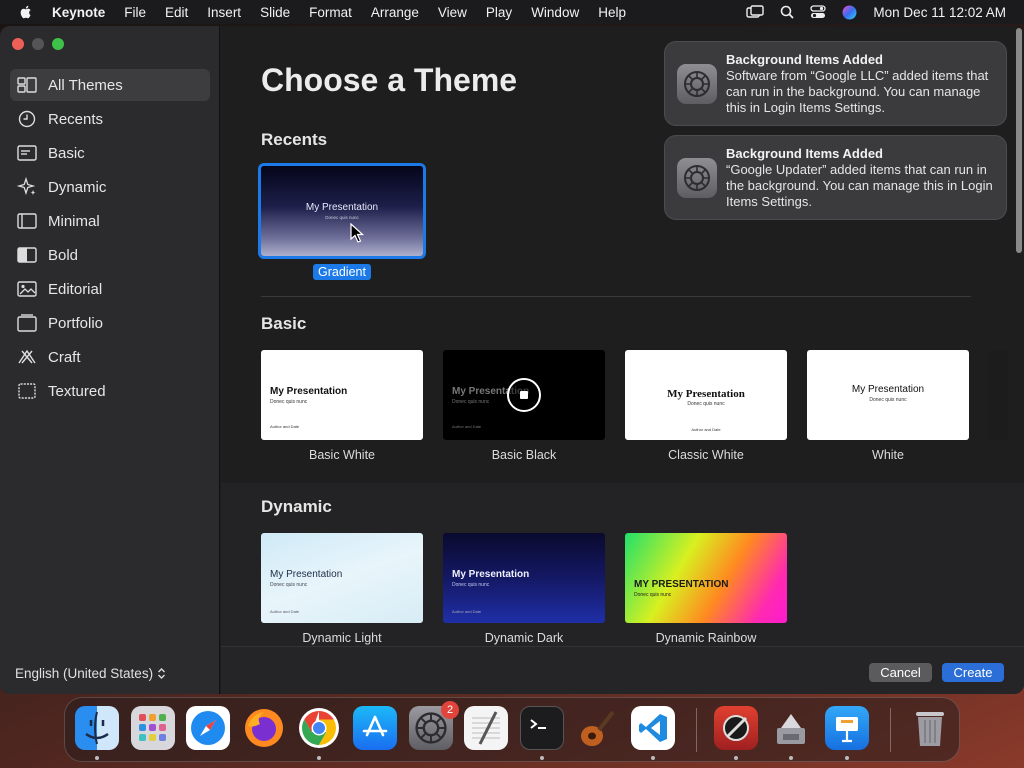 The height and width of the screenshot is (768, 1024). What do you see at coordinates (930, 728) in the screenshot?
I see `trash-icon` at bounding box center [930, 728].